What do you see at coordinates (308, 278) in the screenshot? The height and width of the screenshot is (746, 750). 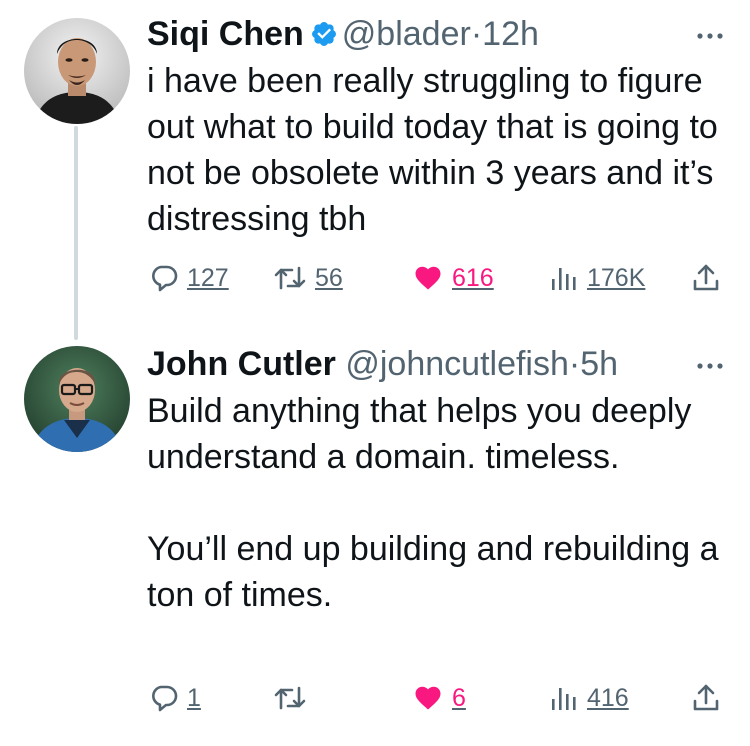 I see `repost-button: 56` at bounding box center [308, 278].